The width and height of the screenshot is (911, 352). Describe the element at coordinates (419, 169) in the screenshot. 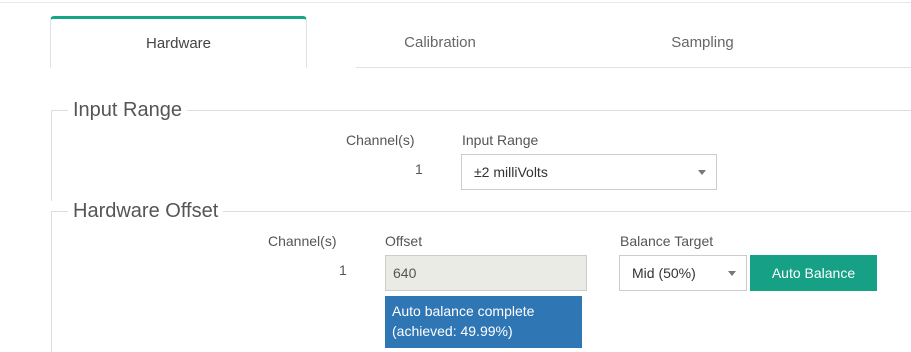

I see `input-range-channel-number: 1` at that location.